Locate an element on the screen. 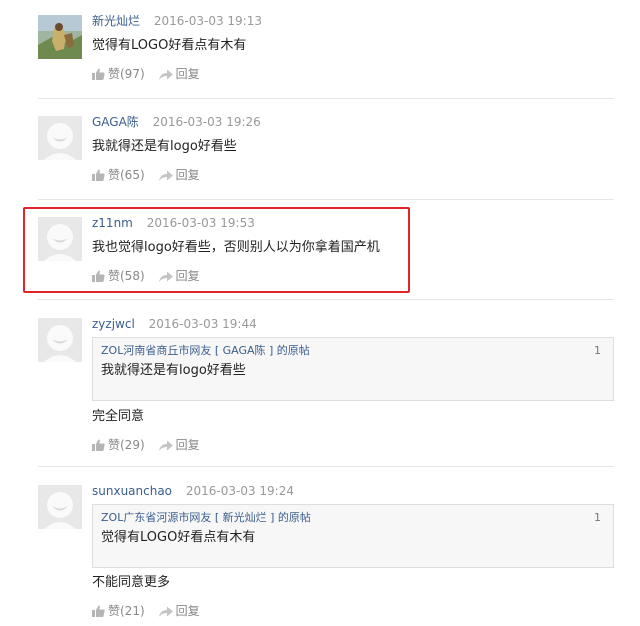 This screenshot has height=626, width=640. comment-meta: 新光灿烂 2016-03-03 19:13 is located at coordinates (177, 21).